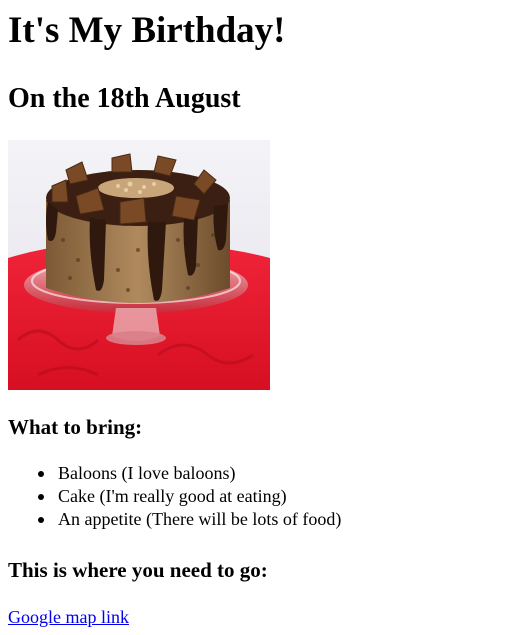 This screenshot has height=635, width=506. Describe the element at coordinates (124, 98) in the screenshot. I see `page-subtitle: On the 18th August` at that location.